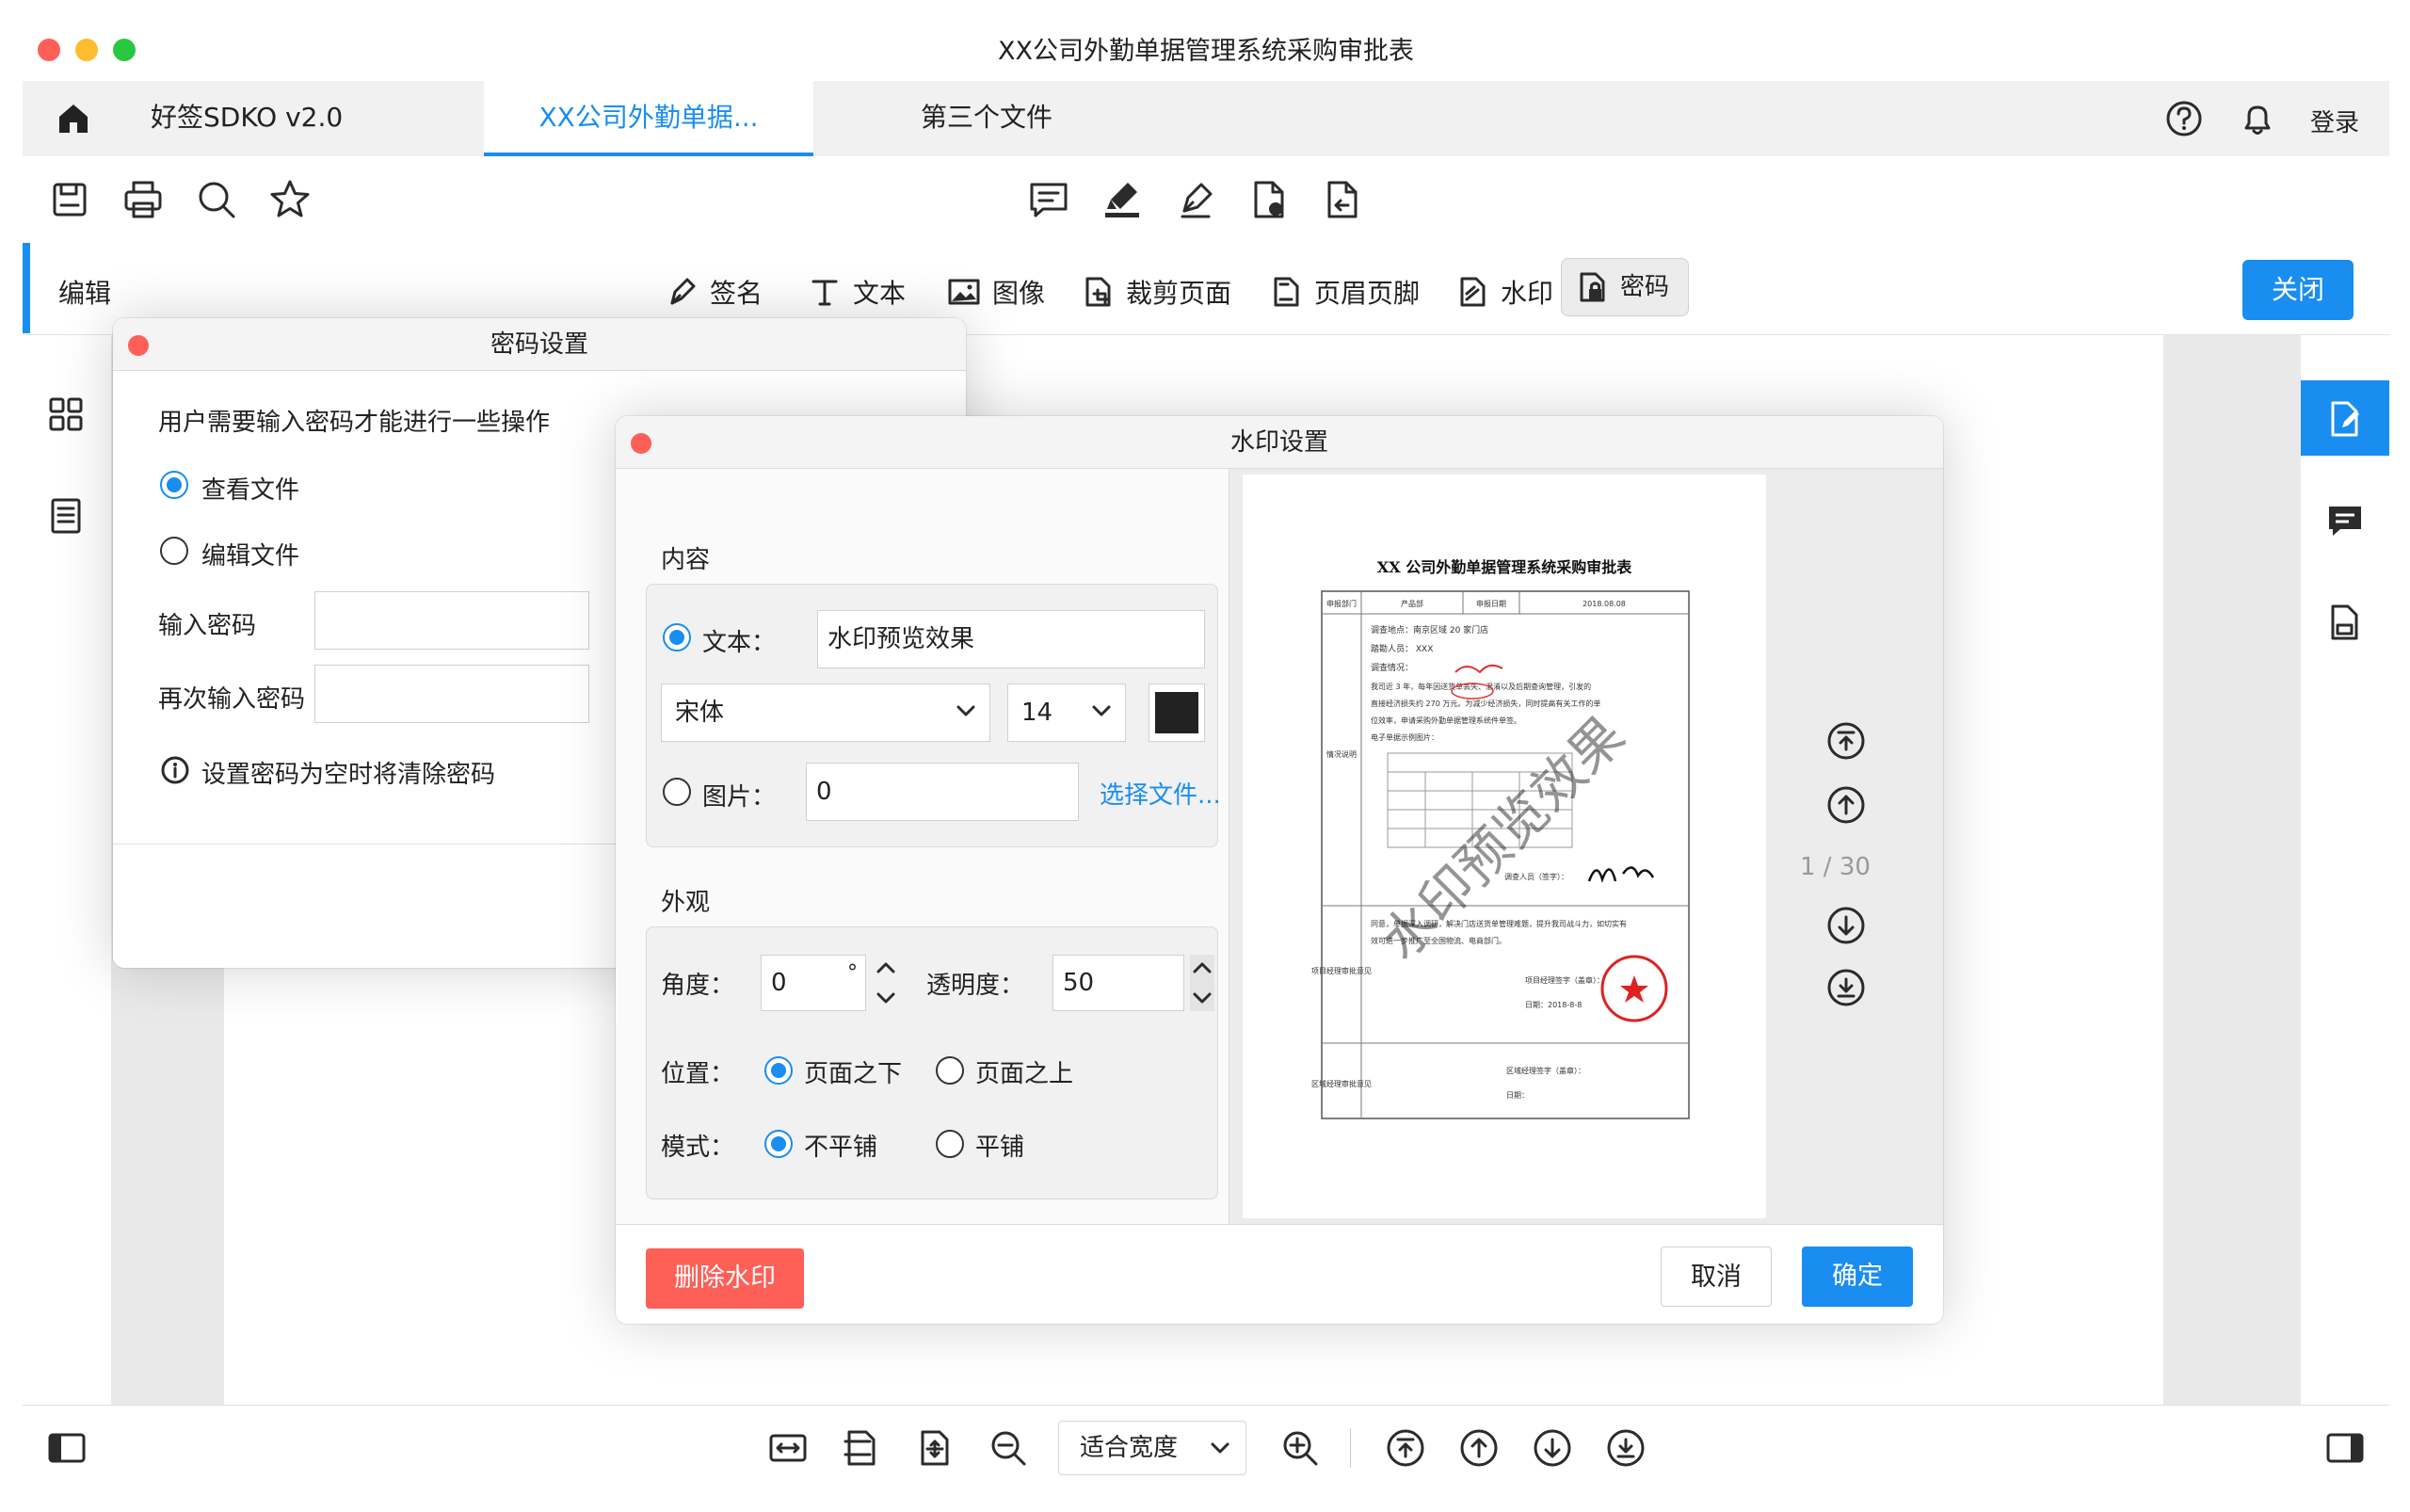 The image size is (2410, 1512). Describe the element at coordinates (1118, 983) in the screenshot. I see `opacity-input: 50` at that location.